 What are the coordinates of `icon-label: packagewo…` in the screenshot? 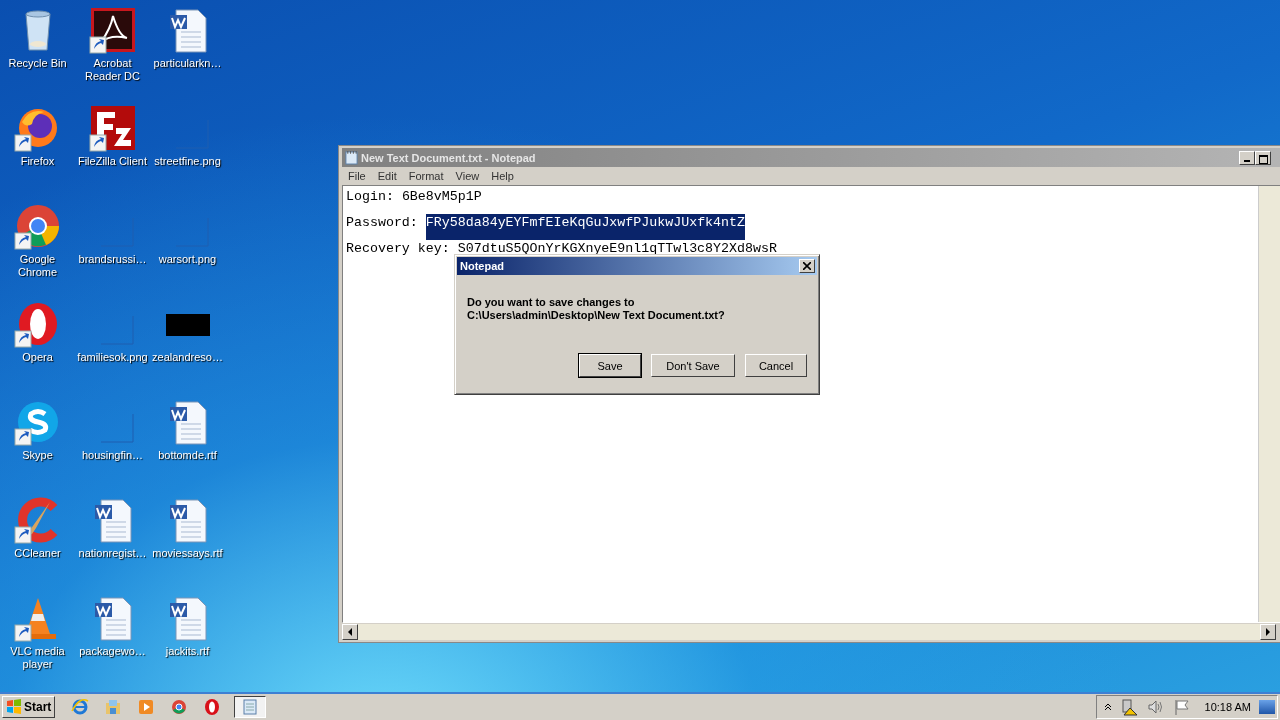 It's located at (112, 651).